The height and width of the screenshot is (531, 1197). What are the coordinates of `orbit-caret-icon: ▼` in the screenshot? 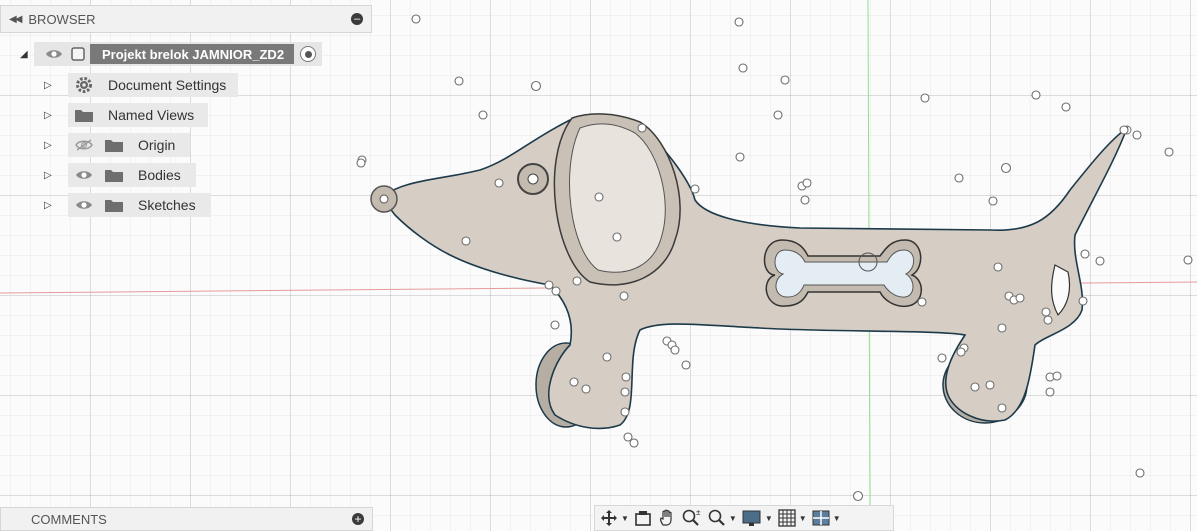 It's located at (625, 518).